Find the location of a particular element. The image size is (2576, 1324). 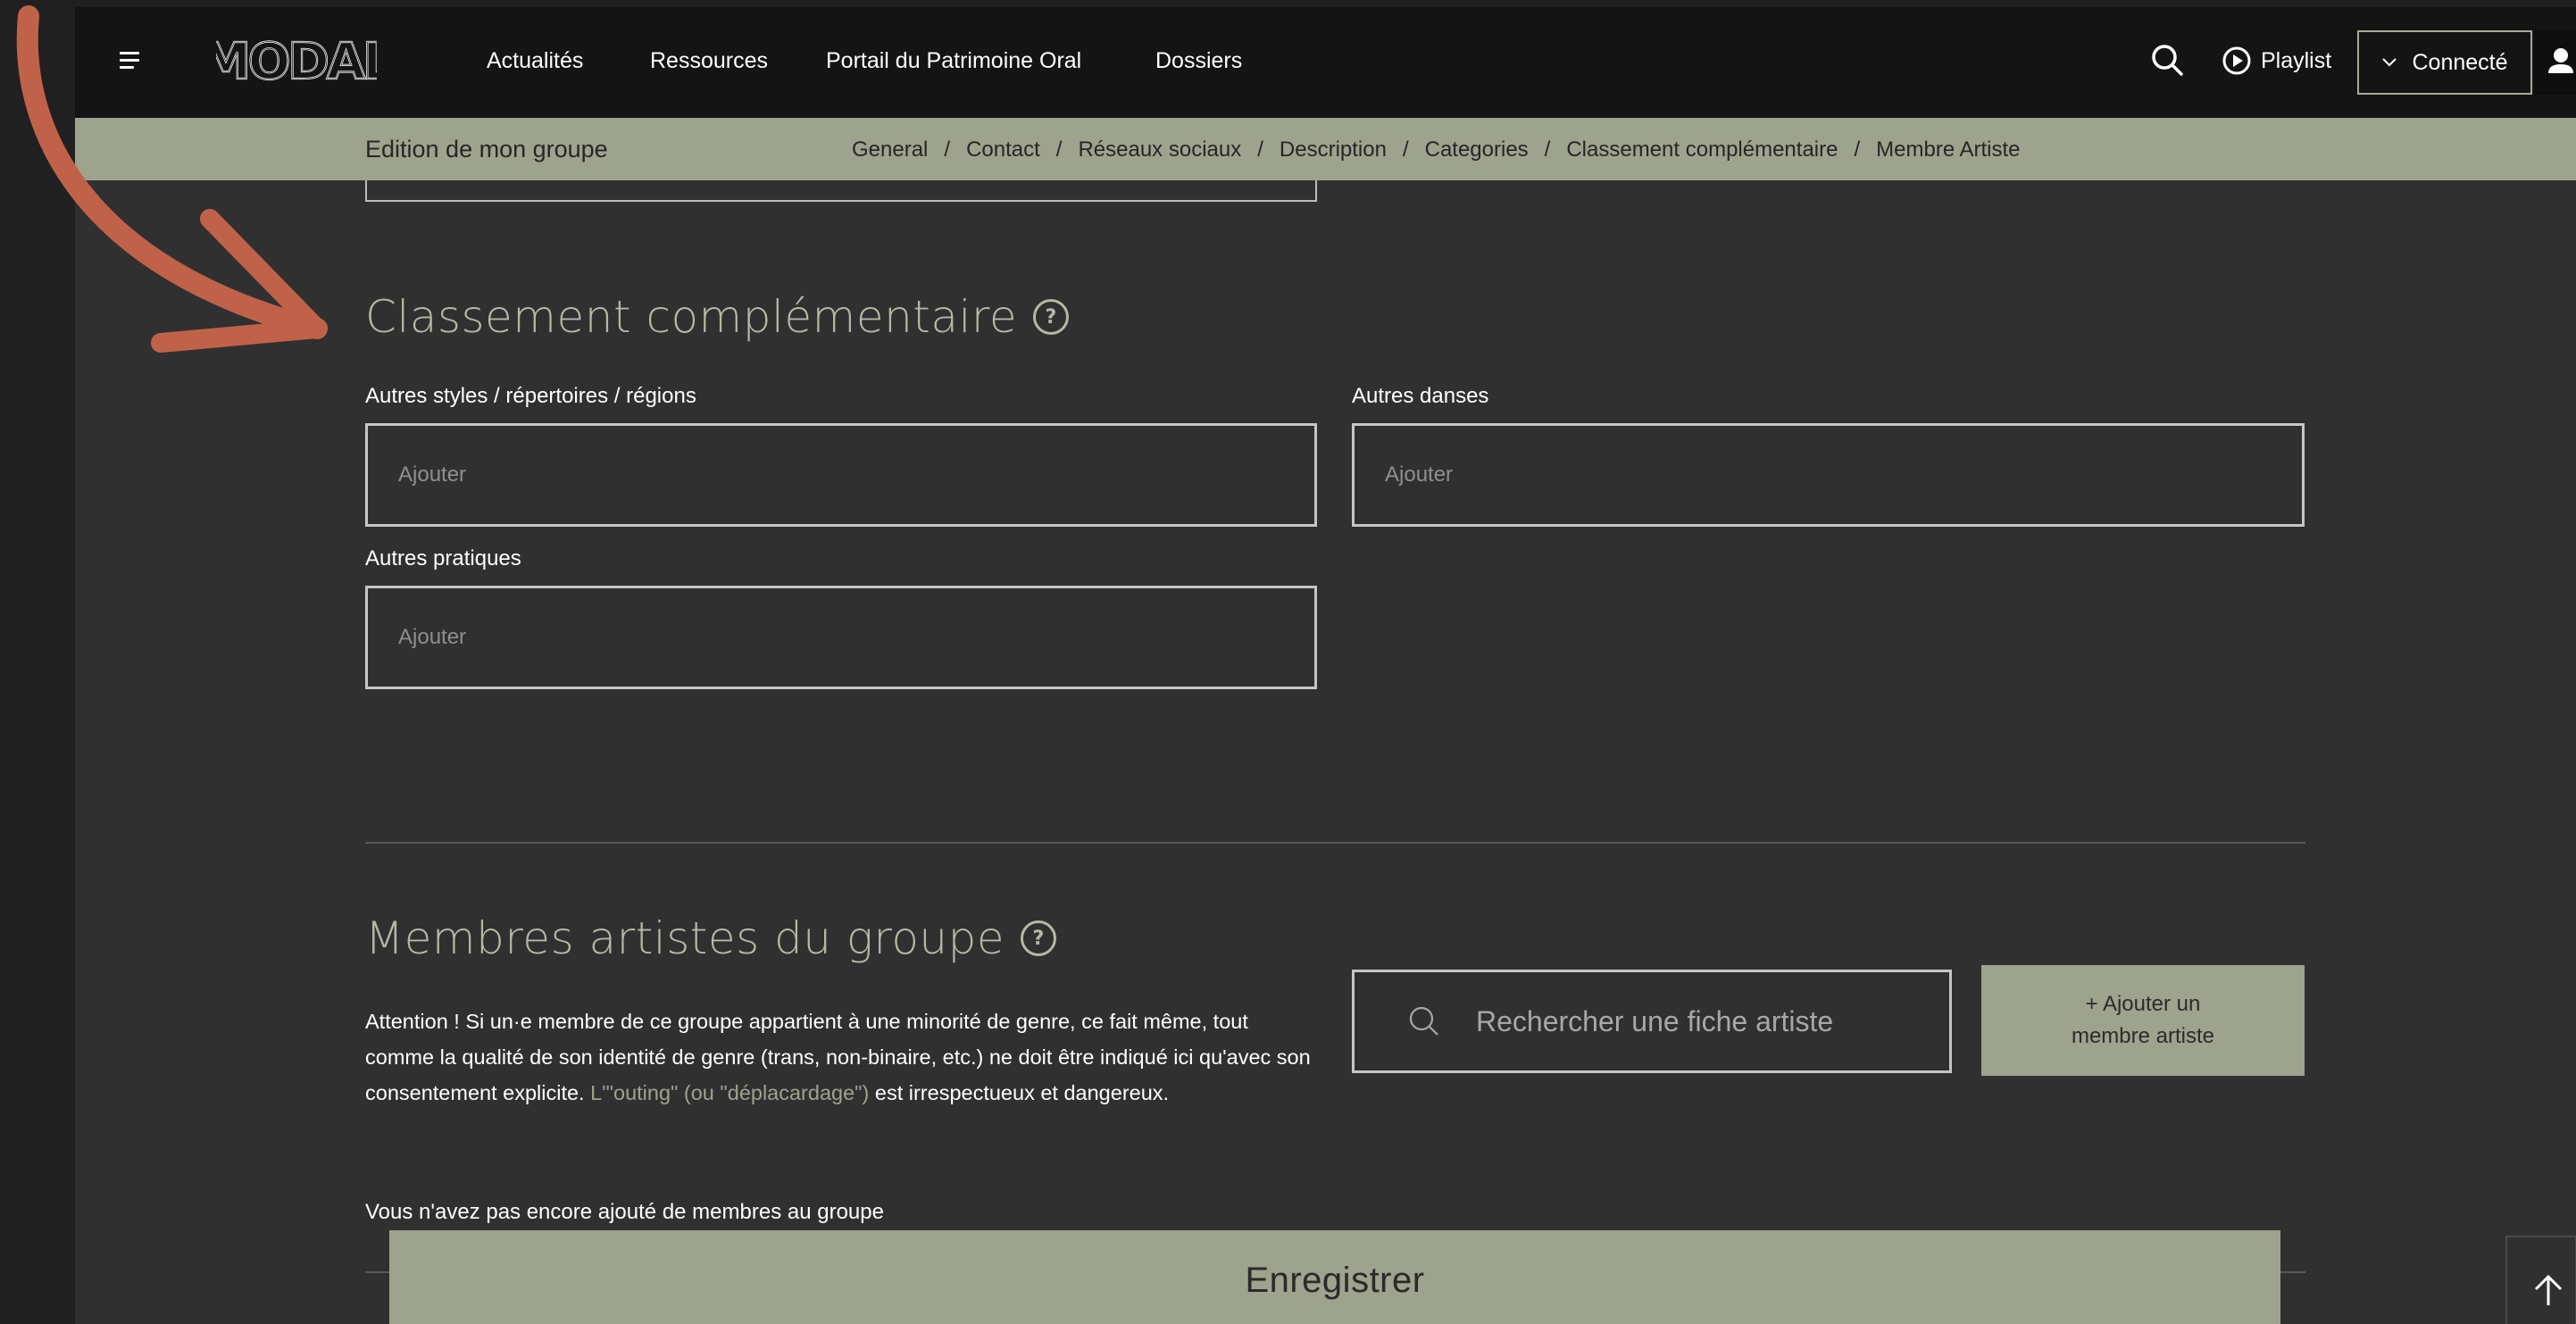

svg-text: MODAL is located at coordinates (296, 61).